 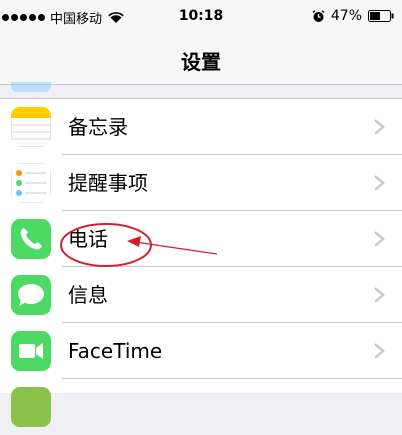 What do you see at coordinates (31, 127) in the screenshot?
I see `notes-icon` at bounding box center [31, 127].